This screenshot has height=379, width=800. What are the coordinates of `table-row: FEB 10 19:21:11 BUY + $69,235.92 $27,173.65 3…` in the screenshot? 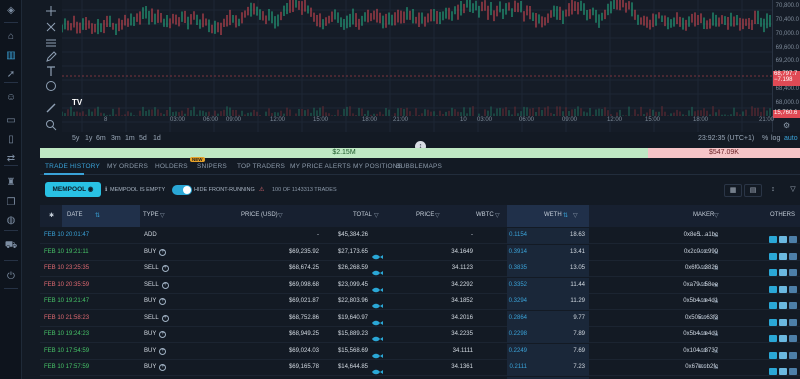 It's located at (420, 252).